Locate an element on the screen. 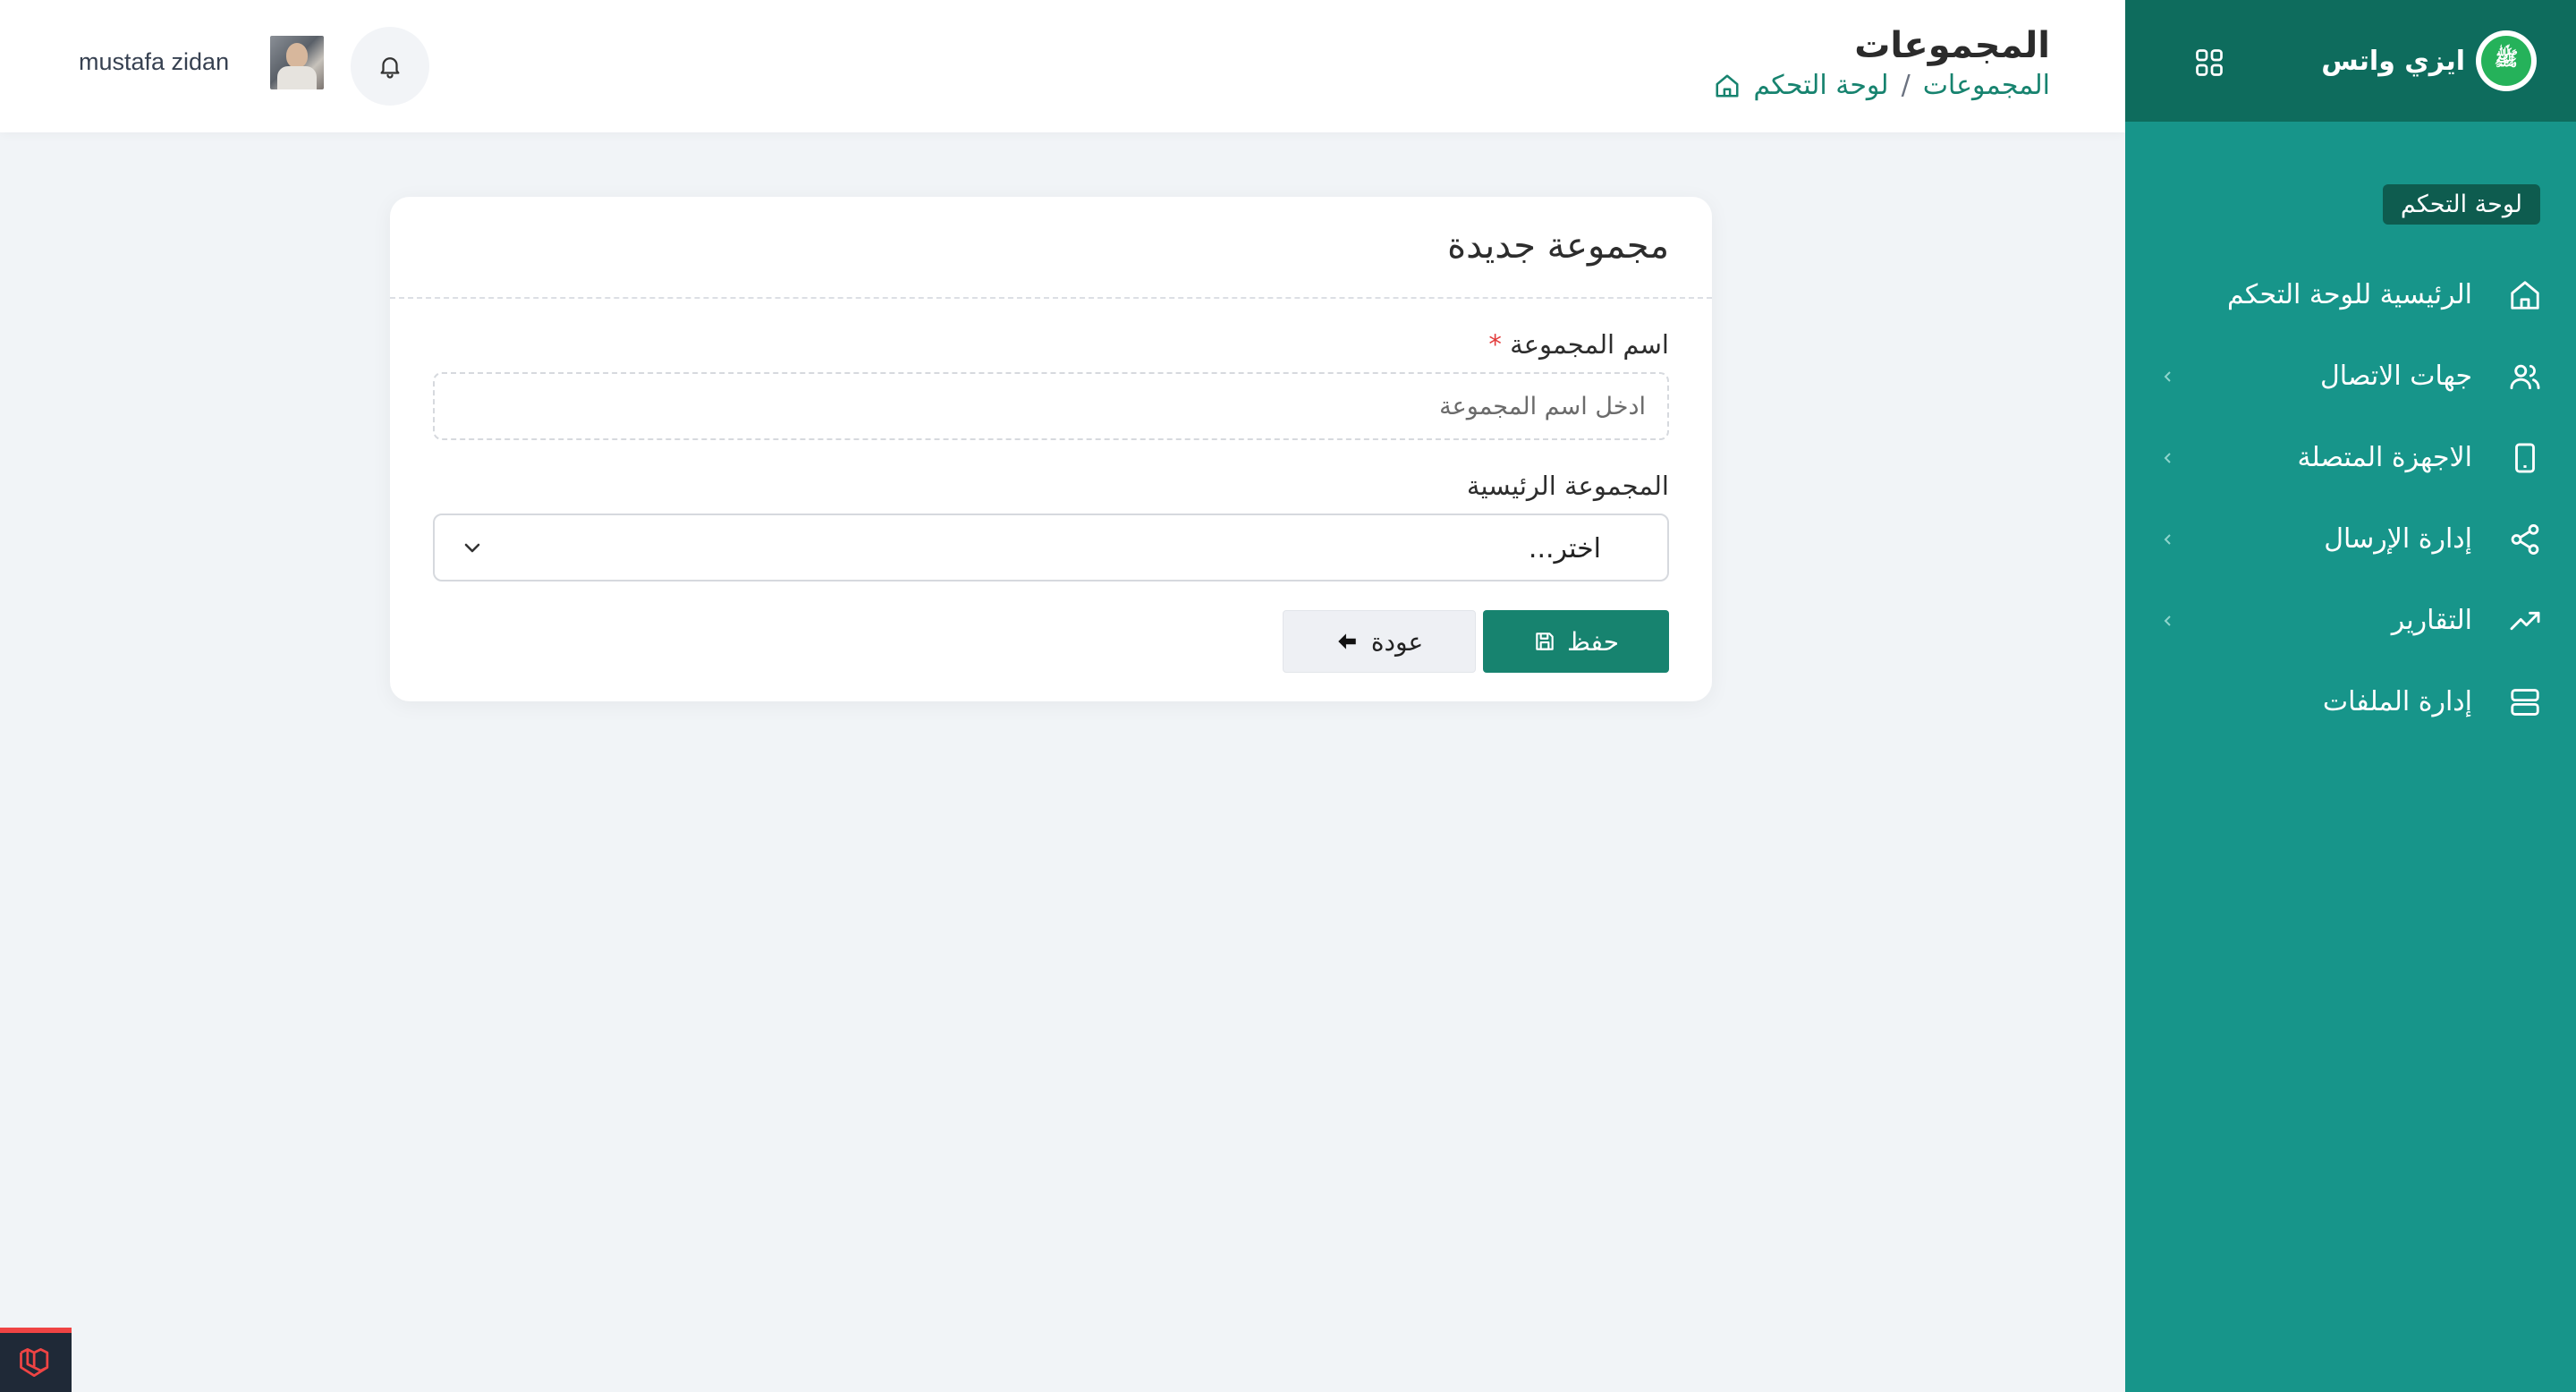 This screenshot has width=2576, height=1392. laravel-debugbar-toggle is located at coordinates (36, 1360).